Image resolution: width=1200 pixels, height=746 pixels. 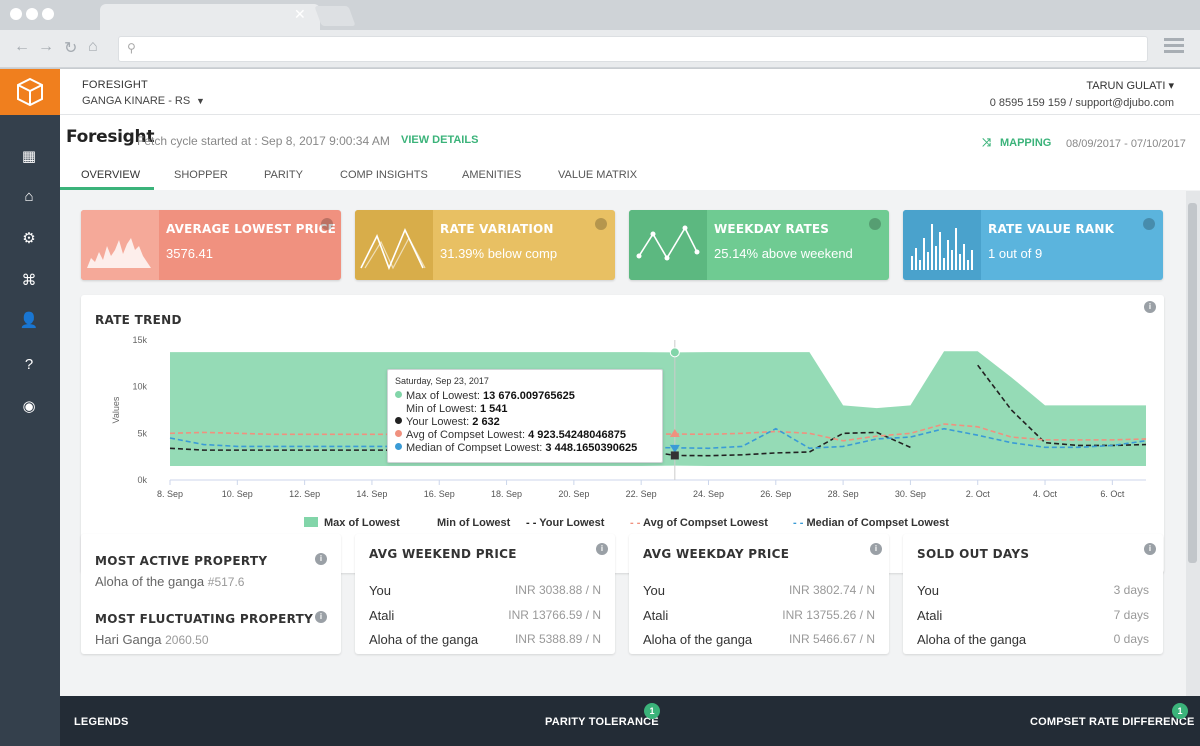 I want to click on y-tick-label: 10k, so click(x=139, y=387).